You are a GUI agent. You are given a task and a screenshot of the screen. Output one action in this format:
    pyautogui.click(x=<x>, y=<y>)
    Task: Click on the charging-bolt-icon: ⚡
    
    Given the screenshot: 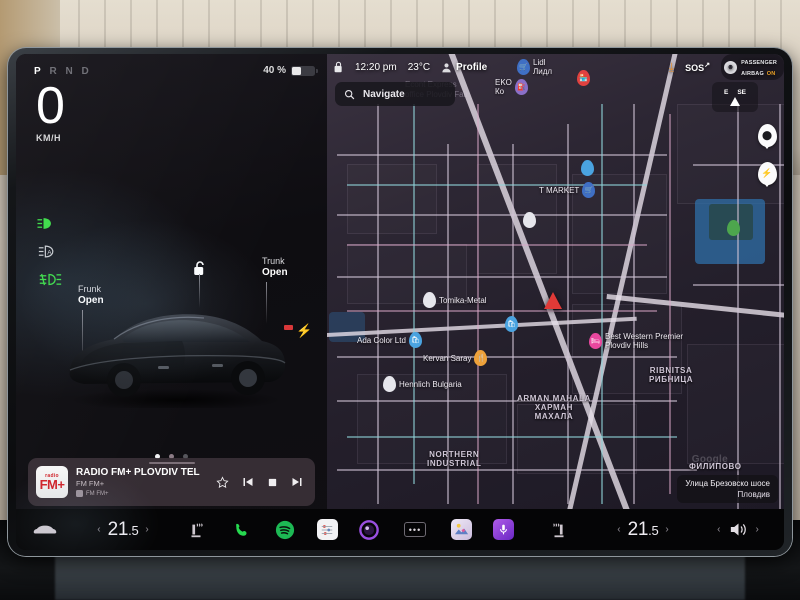 What is the action you would take?
    pyautogui.click(x=767, y=173)
    